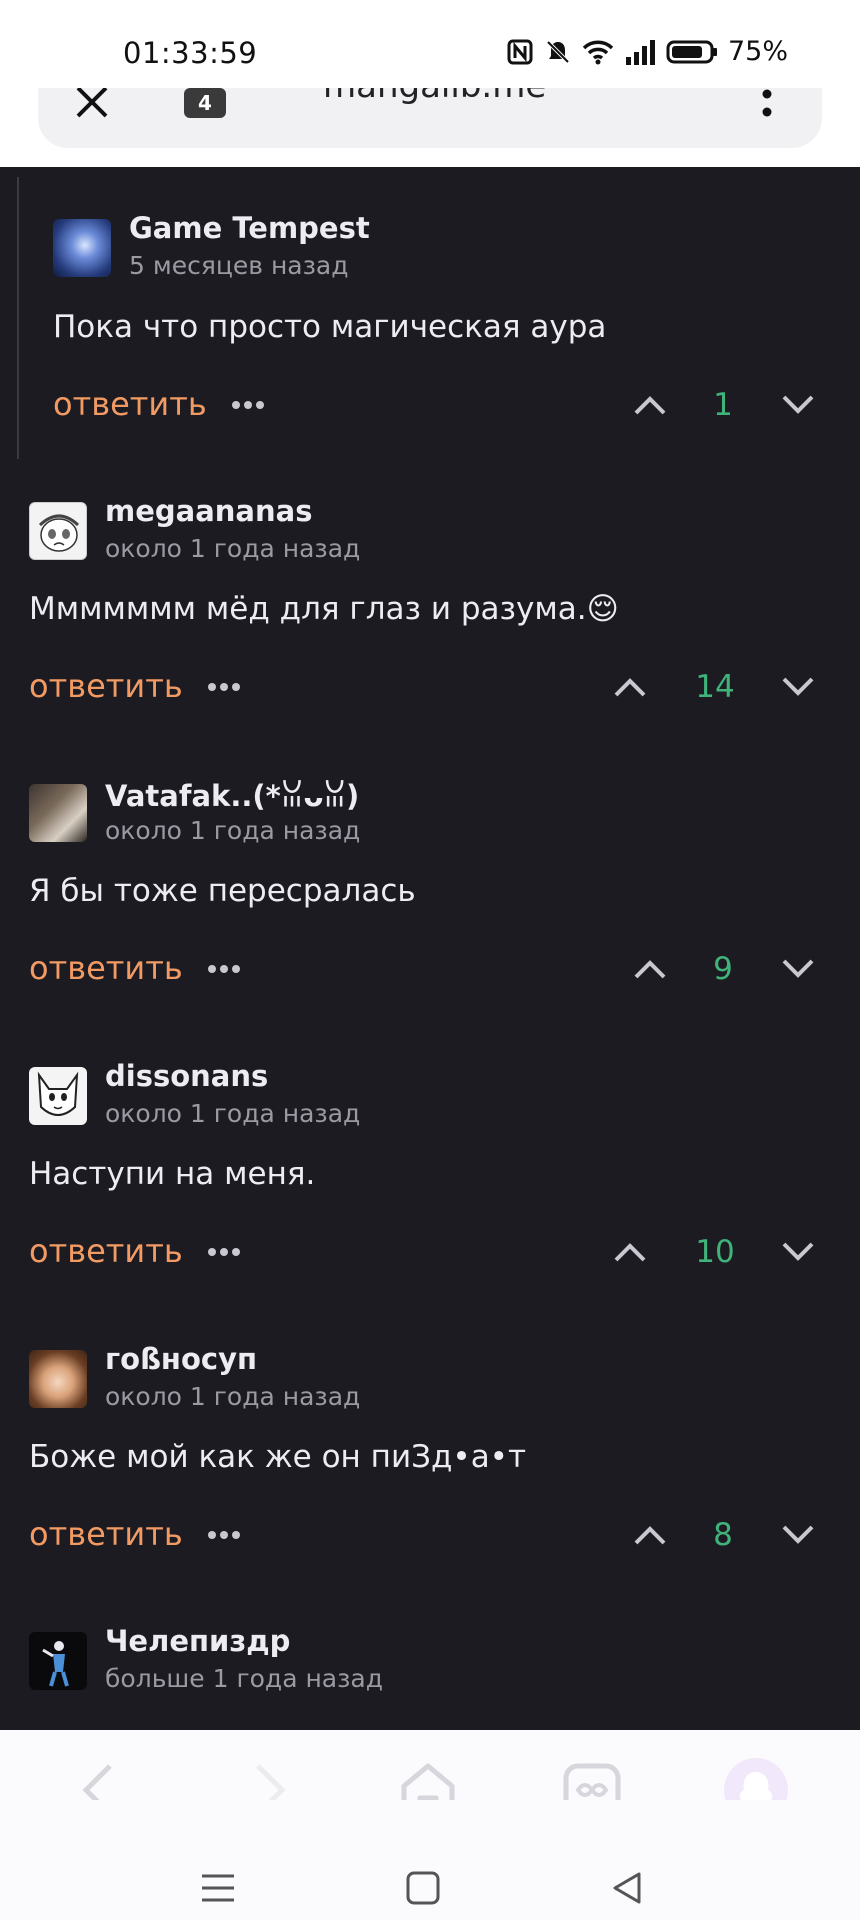 Image resolution: width=860 pixels, height=1920 pixels. Describe the element at coordinates (218, 1888) in the screenshot. I see `menu-icon` at that location.